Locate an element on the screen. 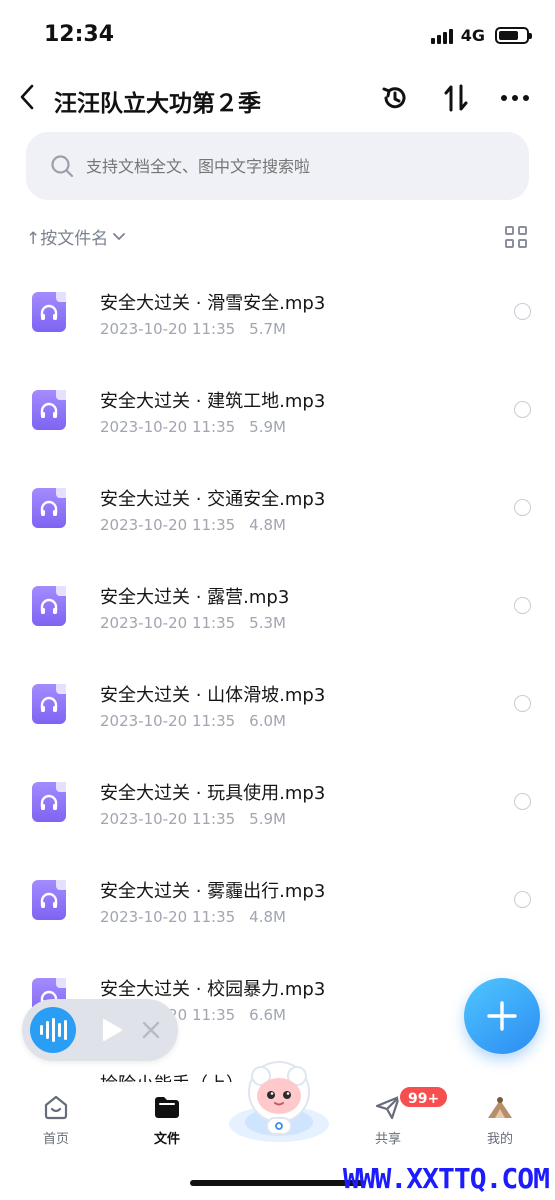 Image resolution: width=555 pixels, height=1200 pixels. file-size: 6.0M is located at coordinates (267, 721).